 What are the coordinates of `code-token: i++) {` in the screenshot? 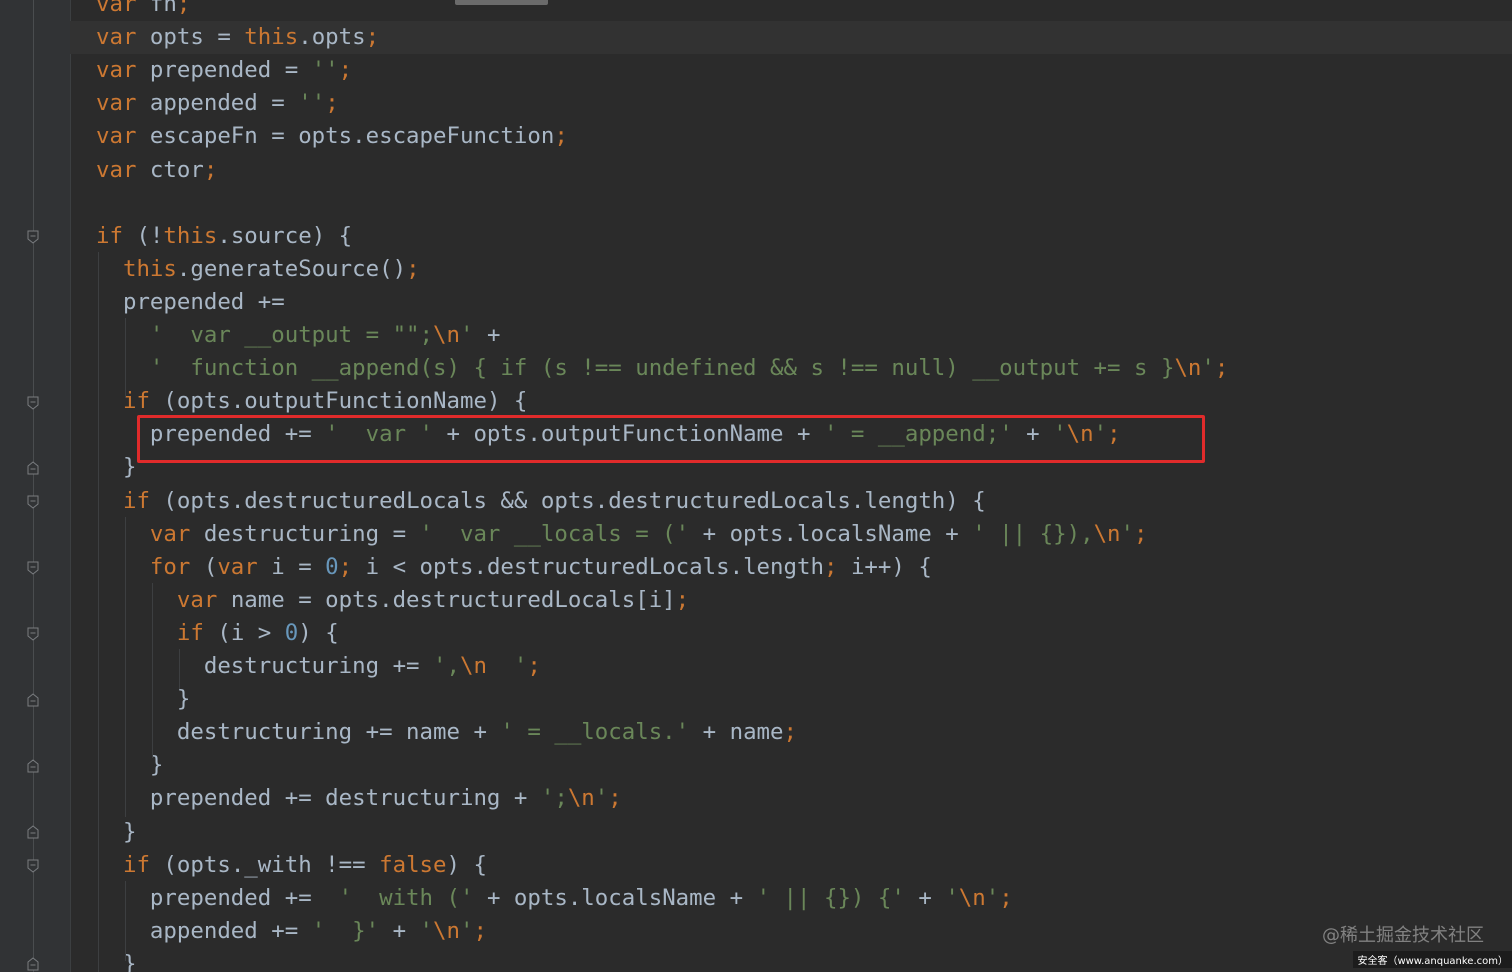 It's located at (891, 566).